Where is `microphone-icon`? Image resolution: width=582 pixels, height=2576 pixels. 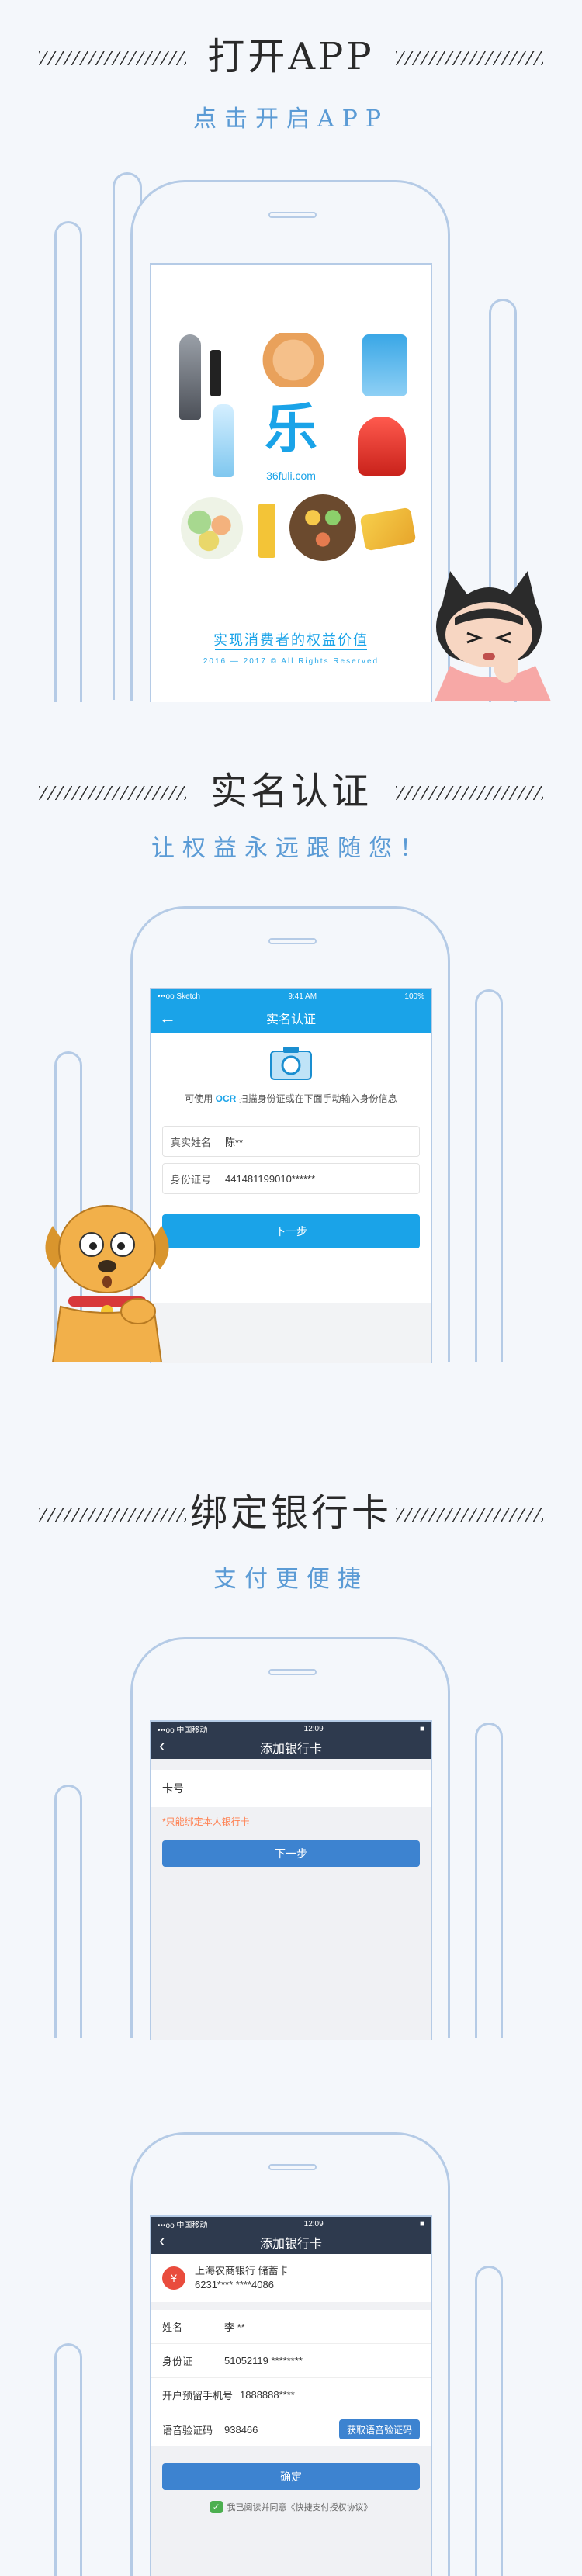
microphone-icon is located at coordinates (190, 377).